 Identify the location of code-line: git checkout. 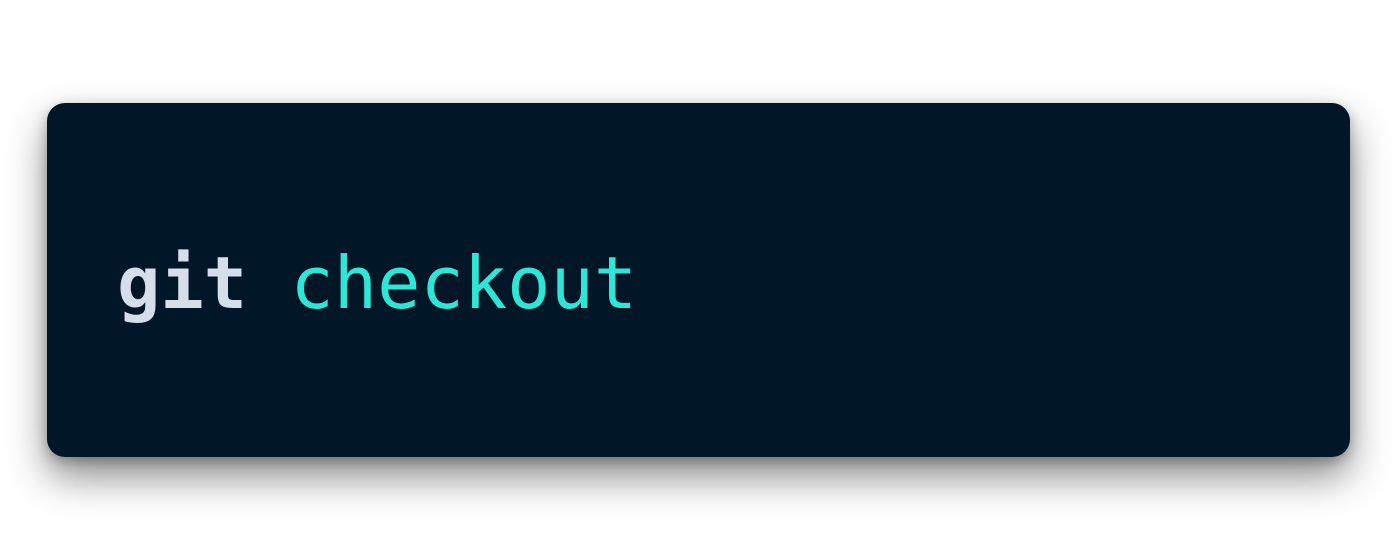
(377, 283).